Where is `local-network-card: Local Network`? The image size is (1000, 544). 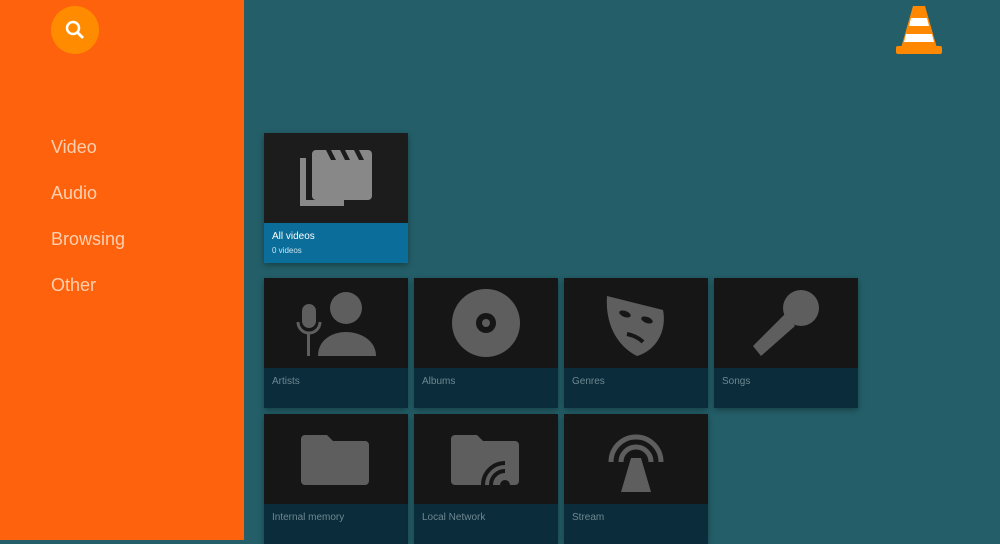 local-network-card: Local Network is located at coordinates (486, 479).